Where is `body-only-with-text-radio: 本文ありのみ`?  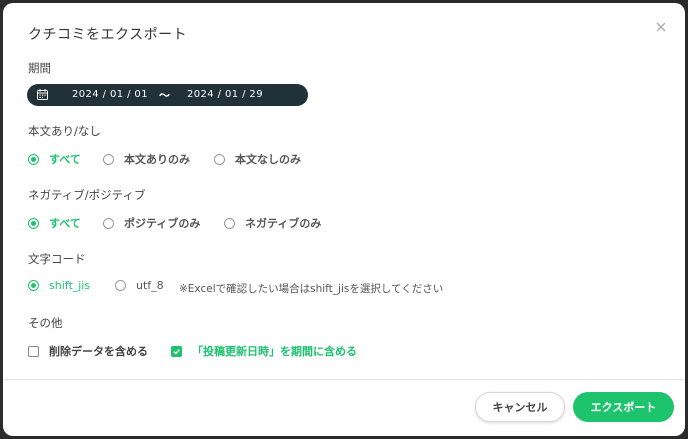 body-only-with-text-radio: 本文ありのみ is located at coordinates (146, 159).